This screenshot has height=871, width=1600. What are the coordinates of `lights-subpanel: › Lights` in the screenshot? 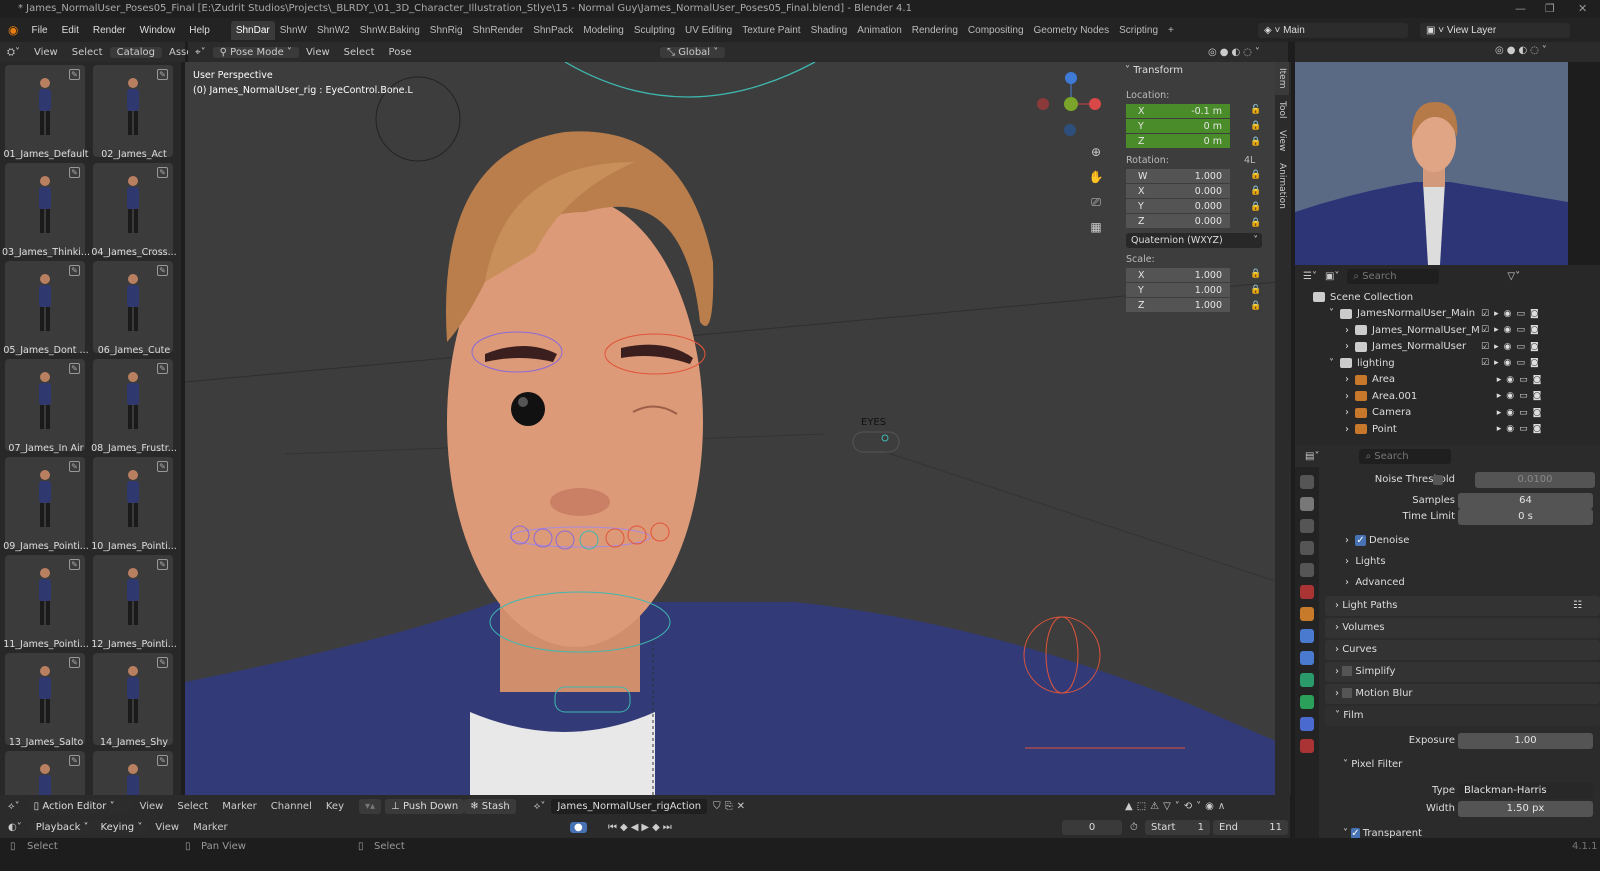 It's located at (1472, 565).